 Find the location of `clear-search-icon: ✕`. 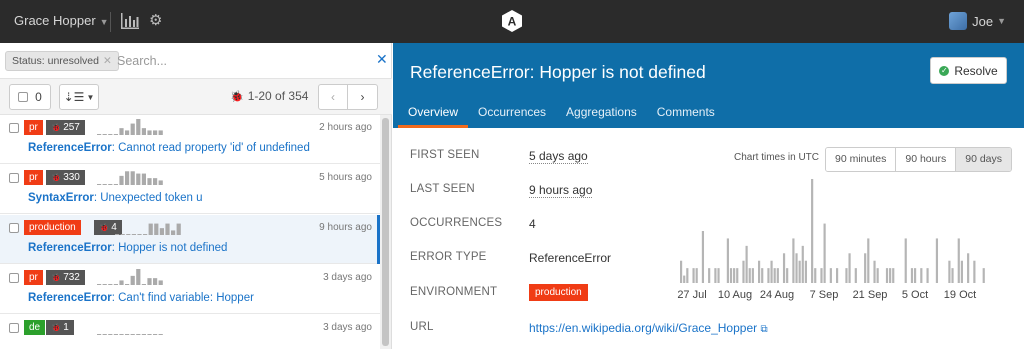

clear-search-icon: ✕ is located at coordinates (382, 59).